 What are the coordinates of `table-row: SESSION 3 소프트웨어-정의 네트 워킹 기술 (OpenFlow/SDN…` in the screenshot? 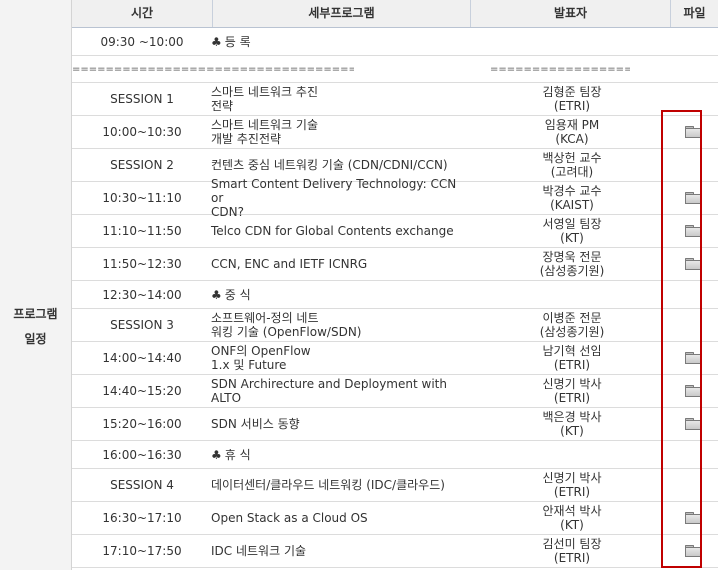 It's located at (395, 325).